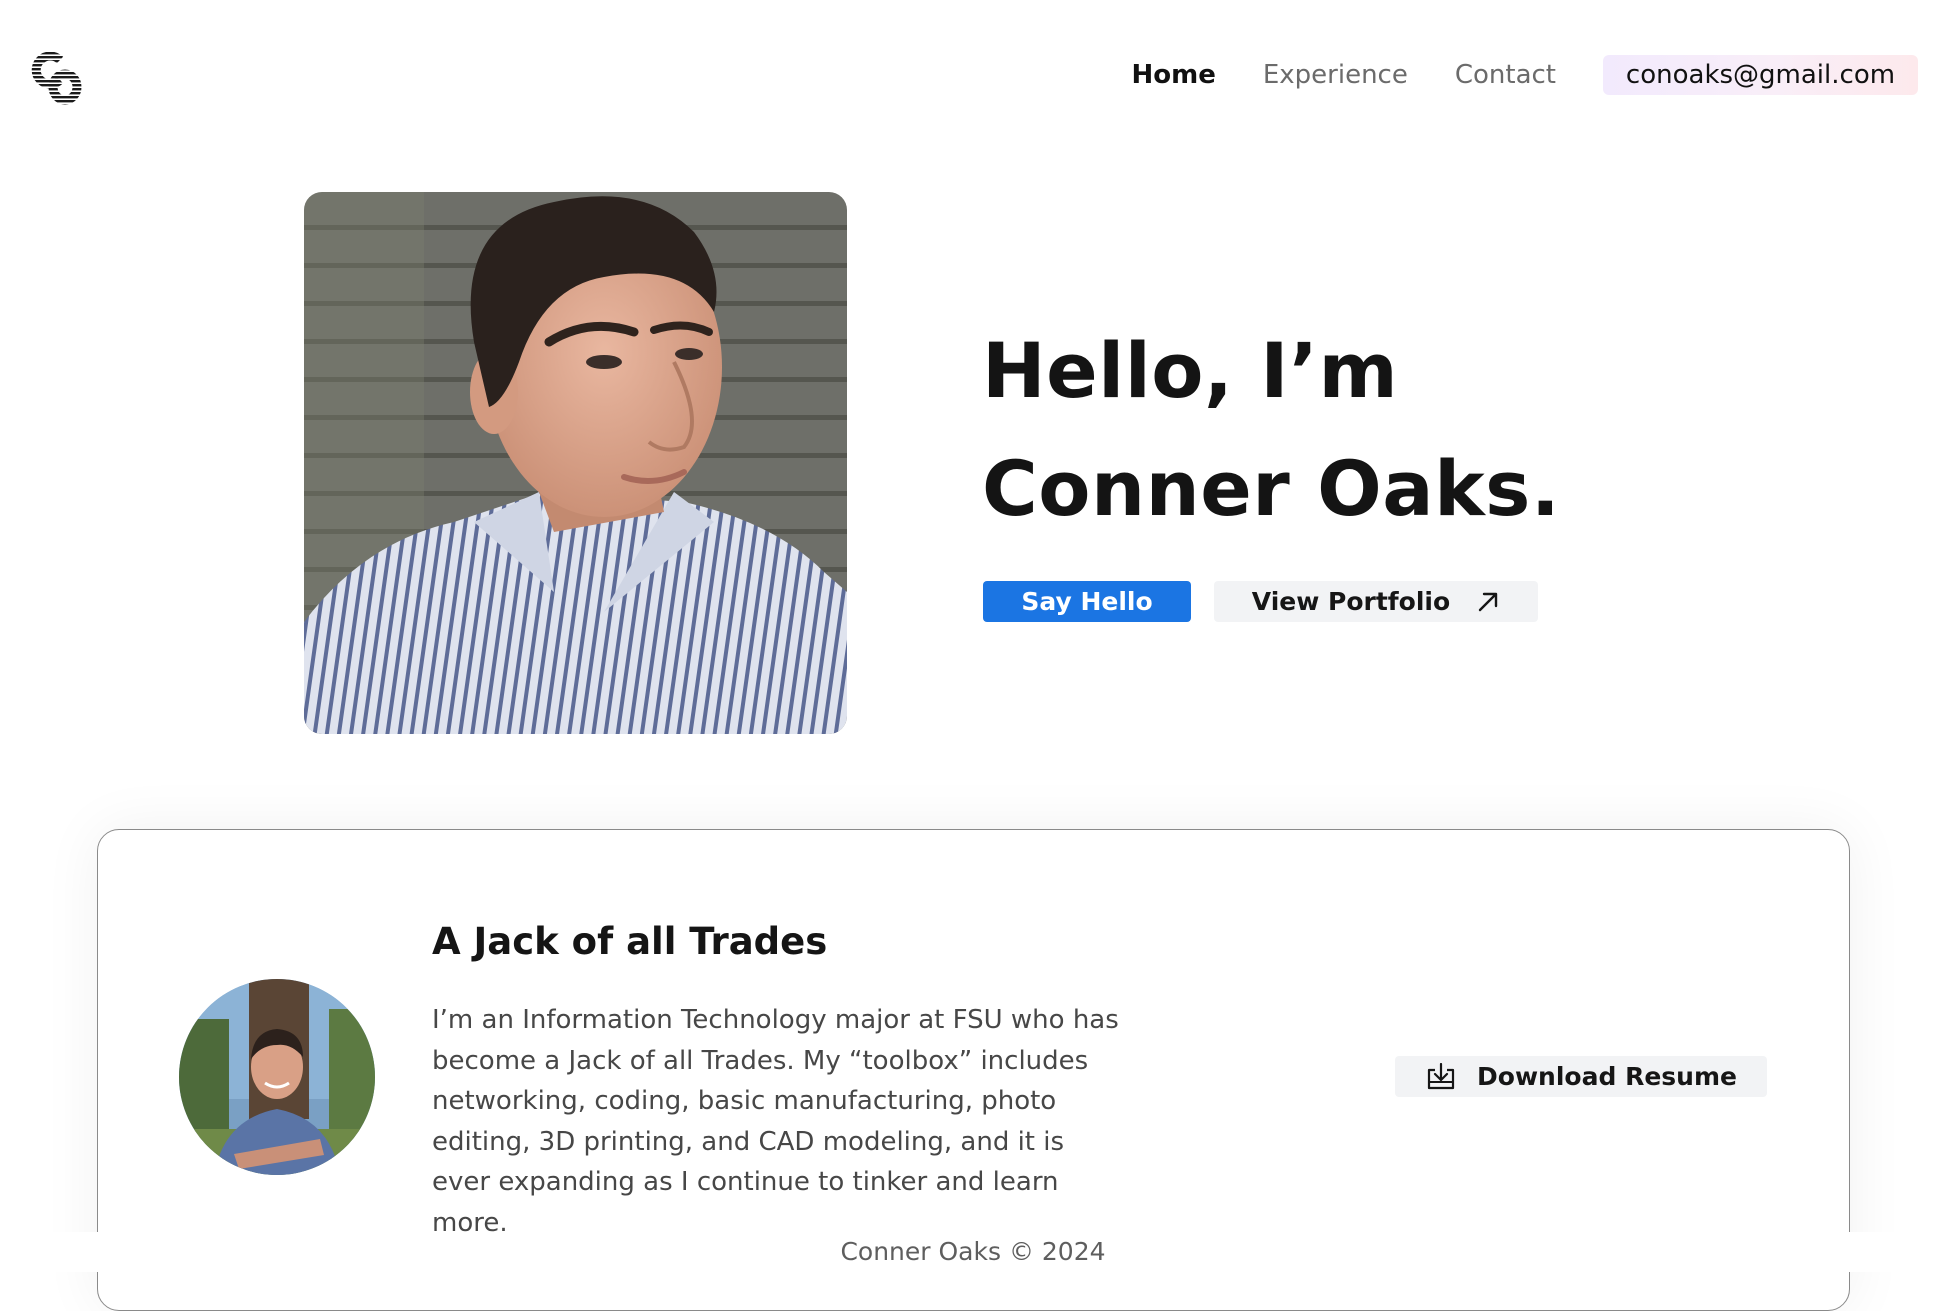  I want to click on footer-copyright: Conner Oaks © 2024, so click(973, 1252).